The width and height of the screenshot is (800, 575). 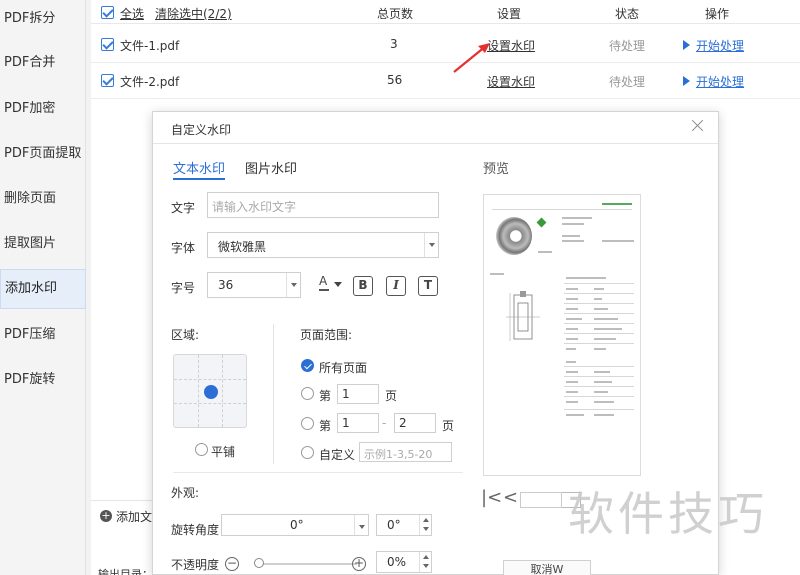 I want to click on sidebar-item-label: PDF页面提取, so click(x=43, y=153).